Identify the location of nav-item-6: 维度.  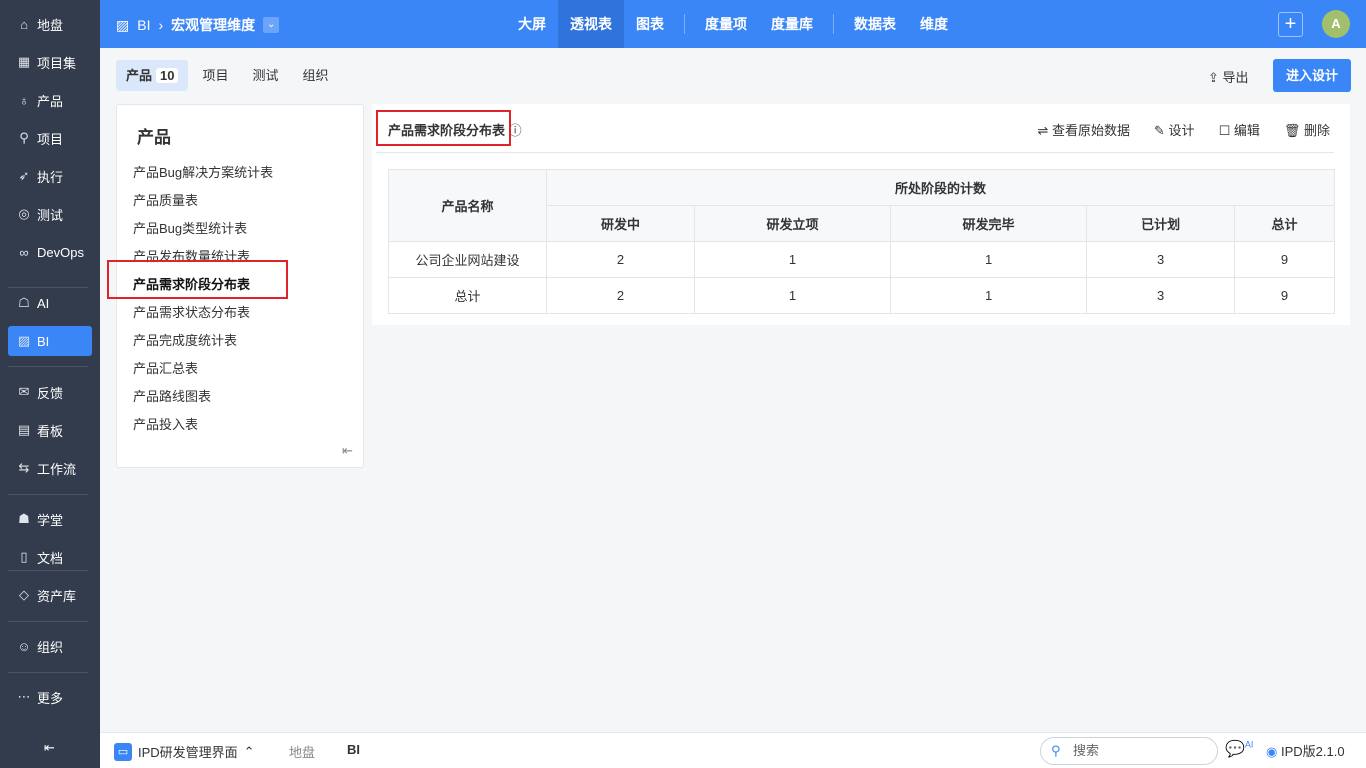
(934, 24).